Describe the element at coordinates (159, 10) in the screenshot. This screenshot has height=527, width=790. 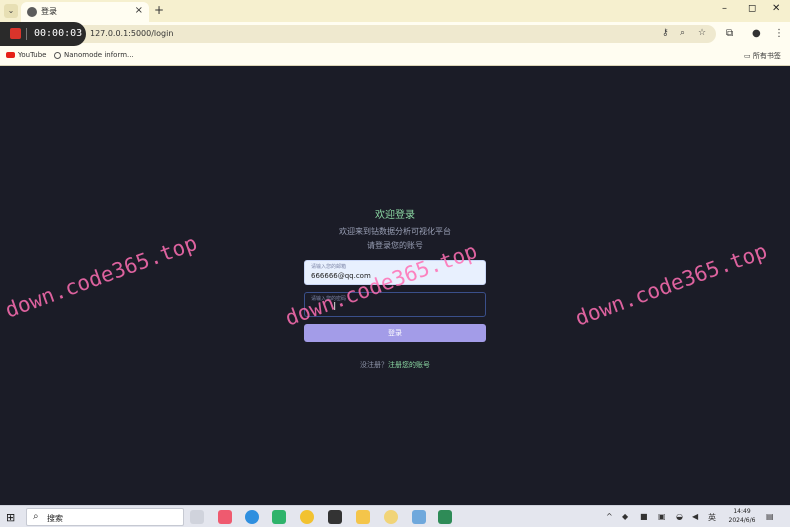
I see `new-tab-button: +` at that location.